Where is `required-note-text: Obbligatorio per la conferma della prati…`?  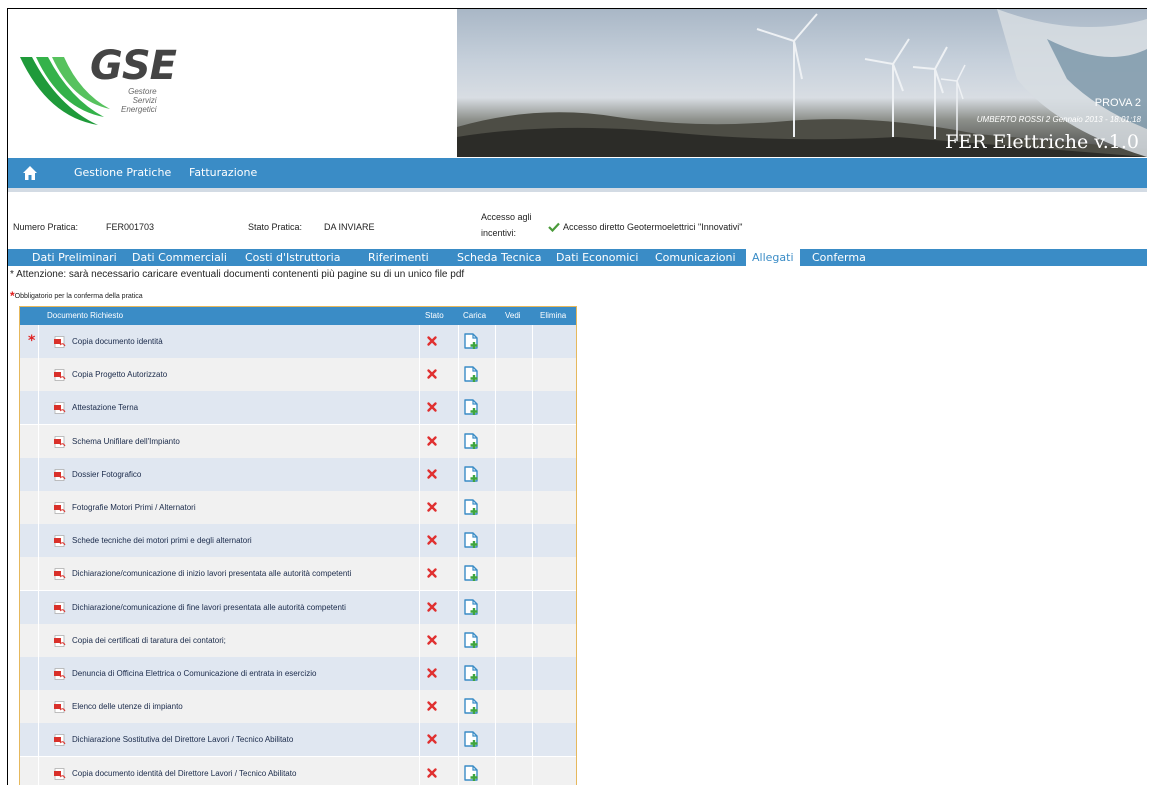 required-note-text: Obbligatorio per la conferma della prati… is located at coordinates (78, 296).